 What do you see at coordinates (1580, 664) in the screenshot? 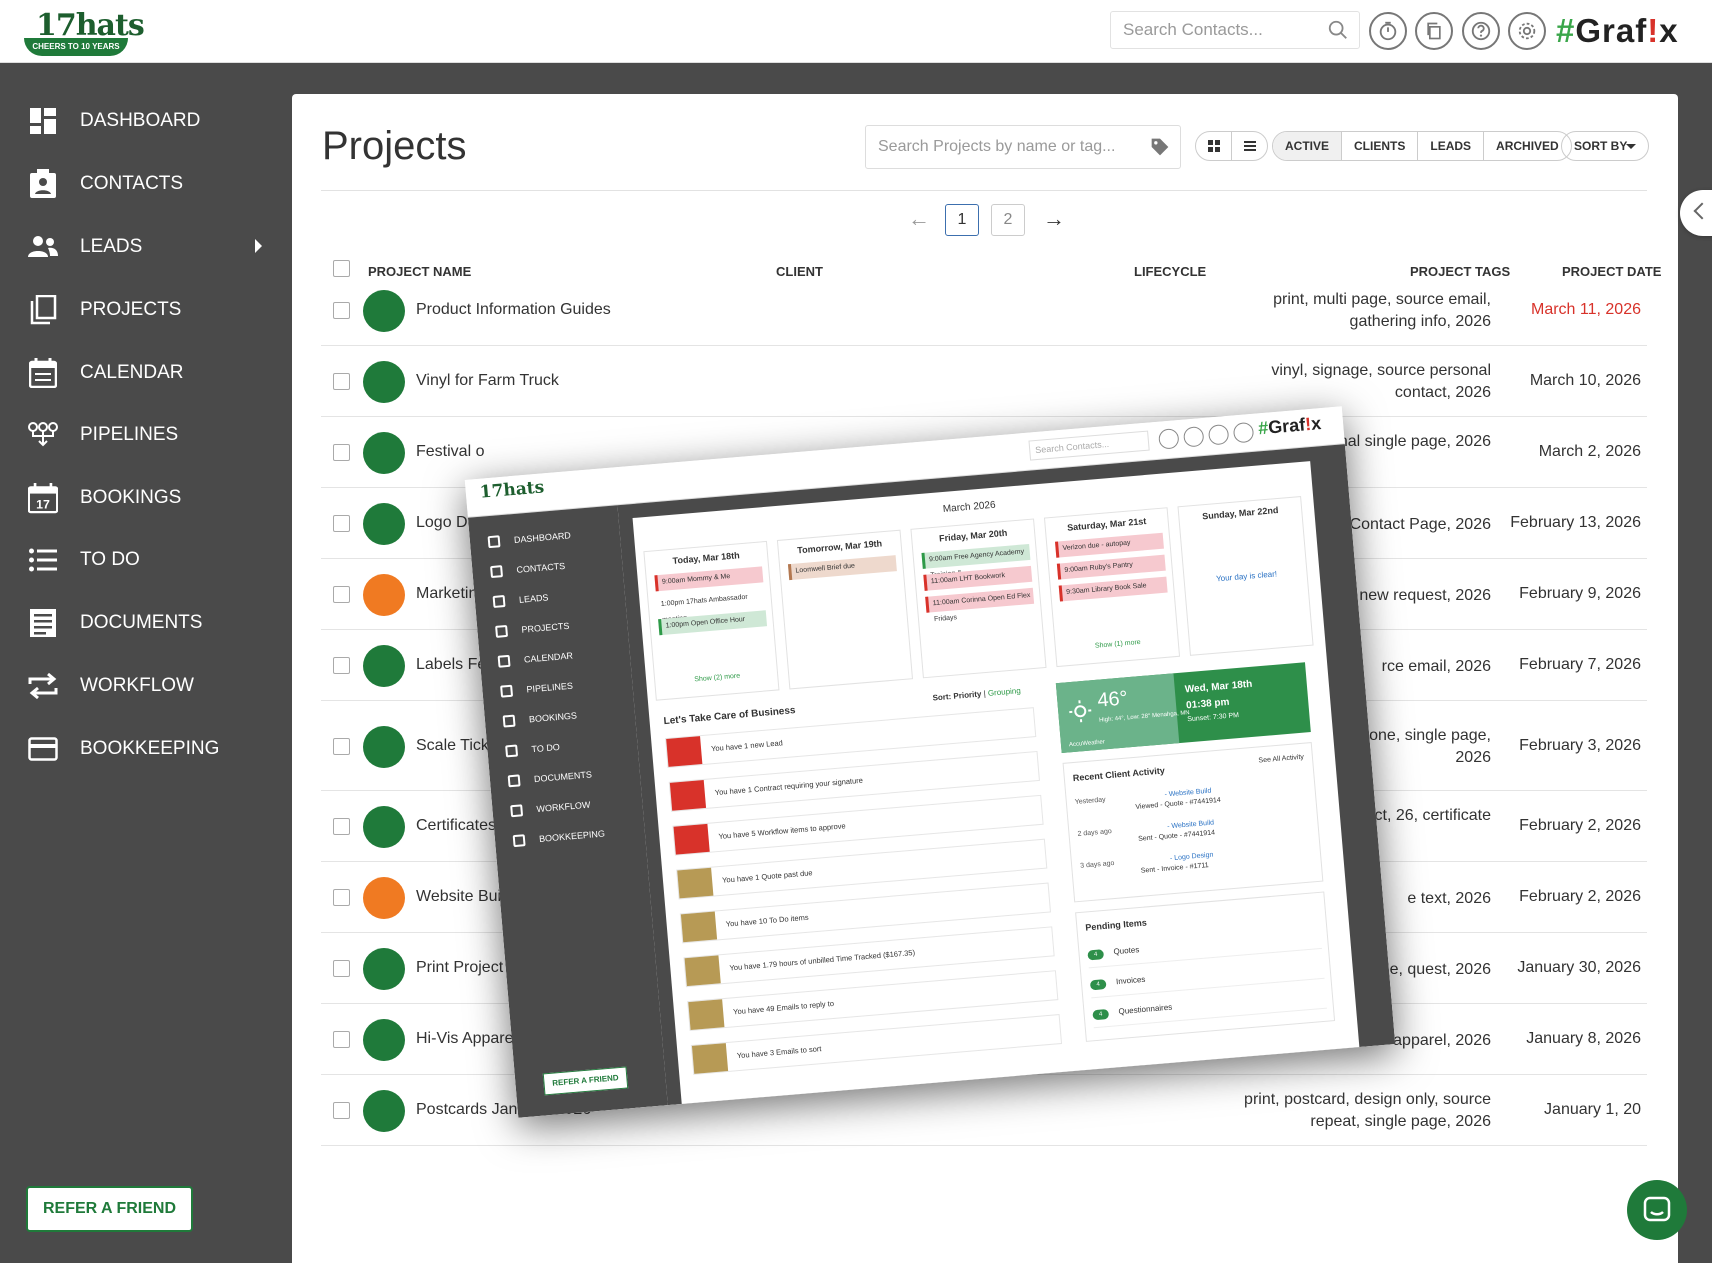
I see `project-date: February 7, 2026` at bounding box center [1580, 664].